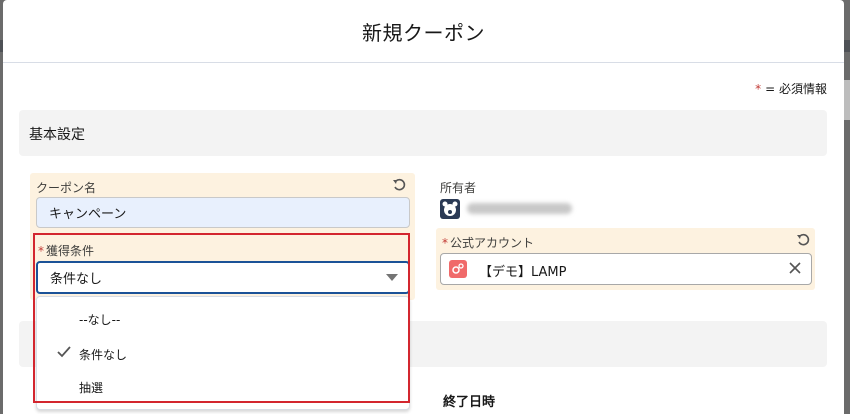 Image resolution: width=850 pixels, height=414 pixels. Describe the element at coordinates (492, 243) in the screenshot. I see `official-account-label-text: 公式アカウント` at that location.